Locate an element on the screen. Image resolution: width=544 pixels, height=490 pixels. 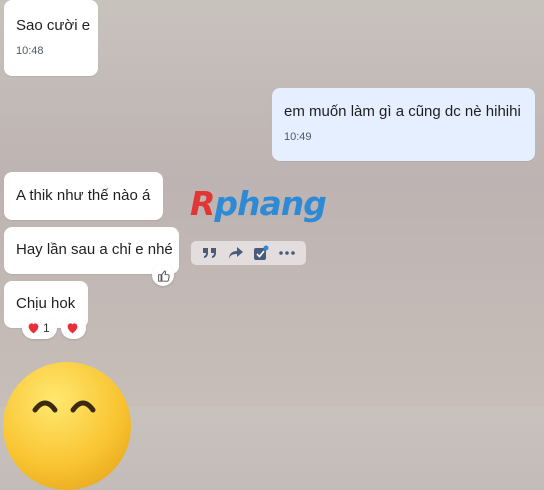
message-bubble: Sao cười e 10:48 is located at coordinates (51, 38).